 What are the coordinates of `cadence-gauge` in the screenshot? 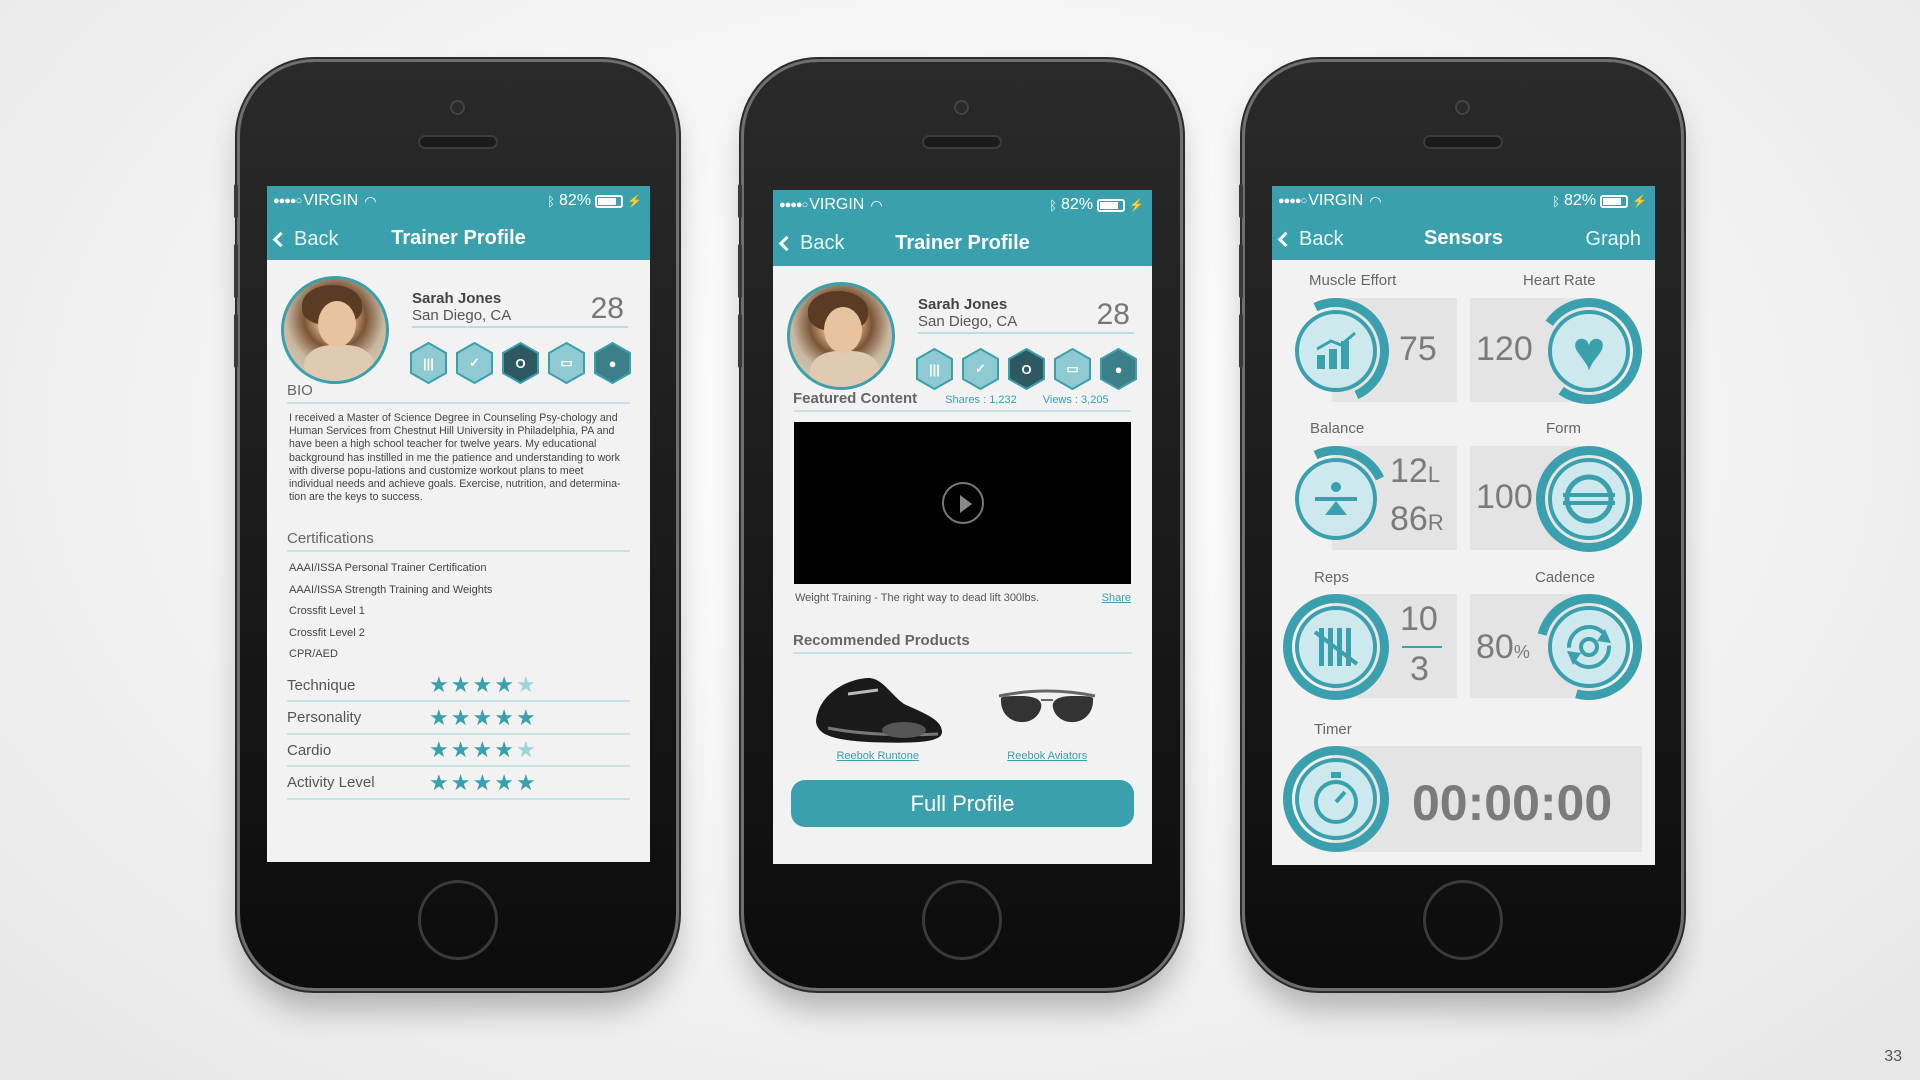 It's located at (1585, 647).